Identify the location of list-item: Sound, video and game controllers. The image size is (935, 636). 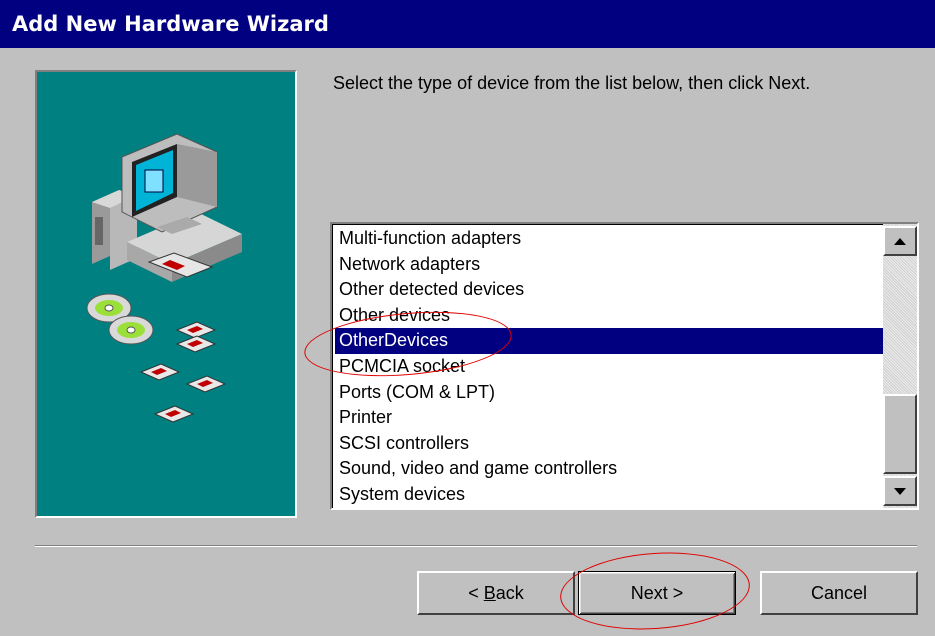
(609, 469).